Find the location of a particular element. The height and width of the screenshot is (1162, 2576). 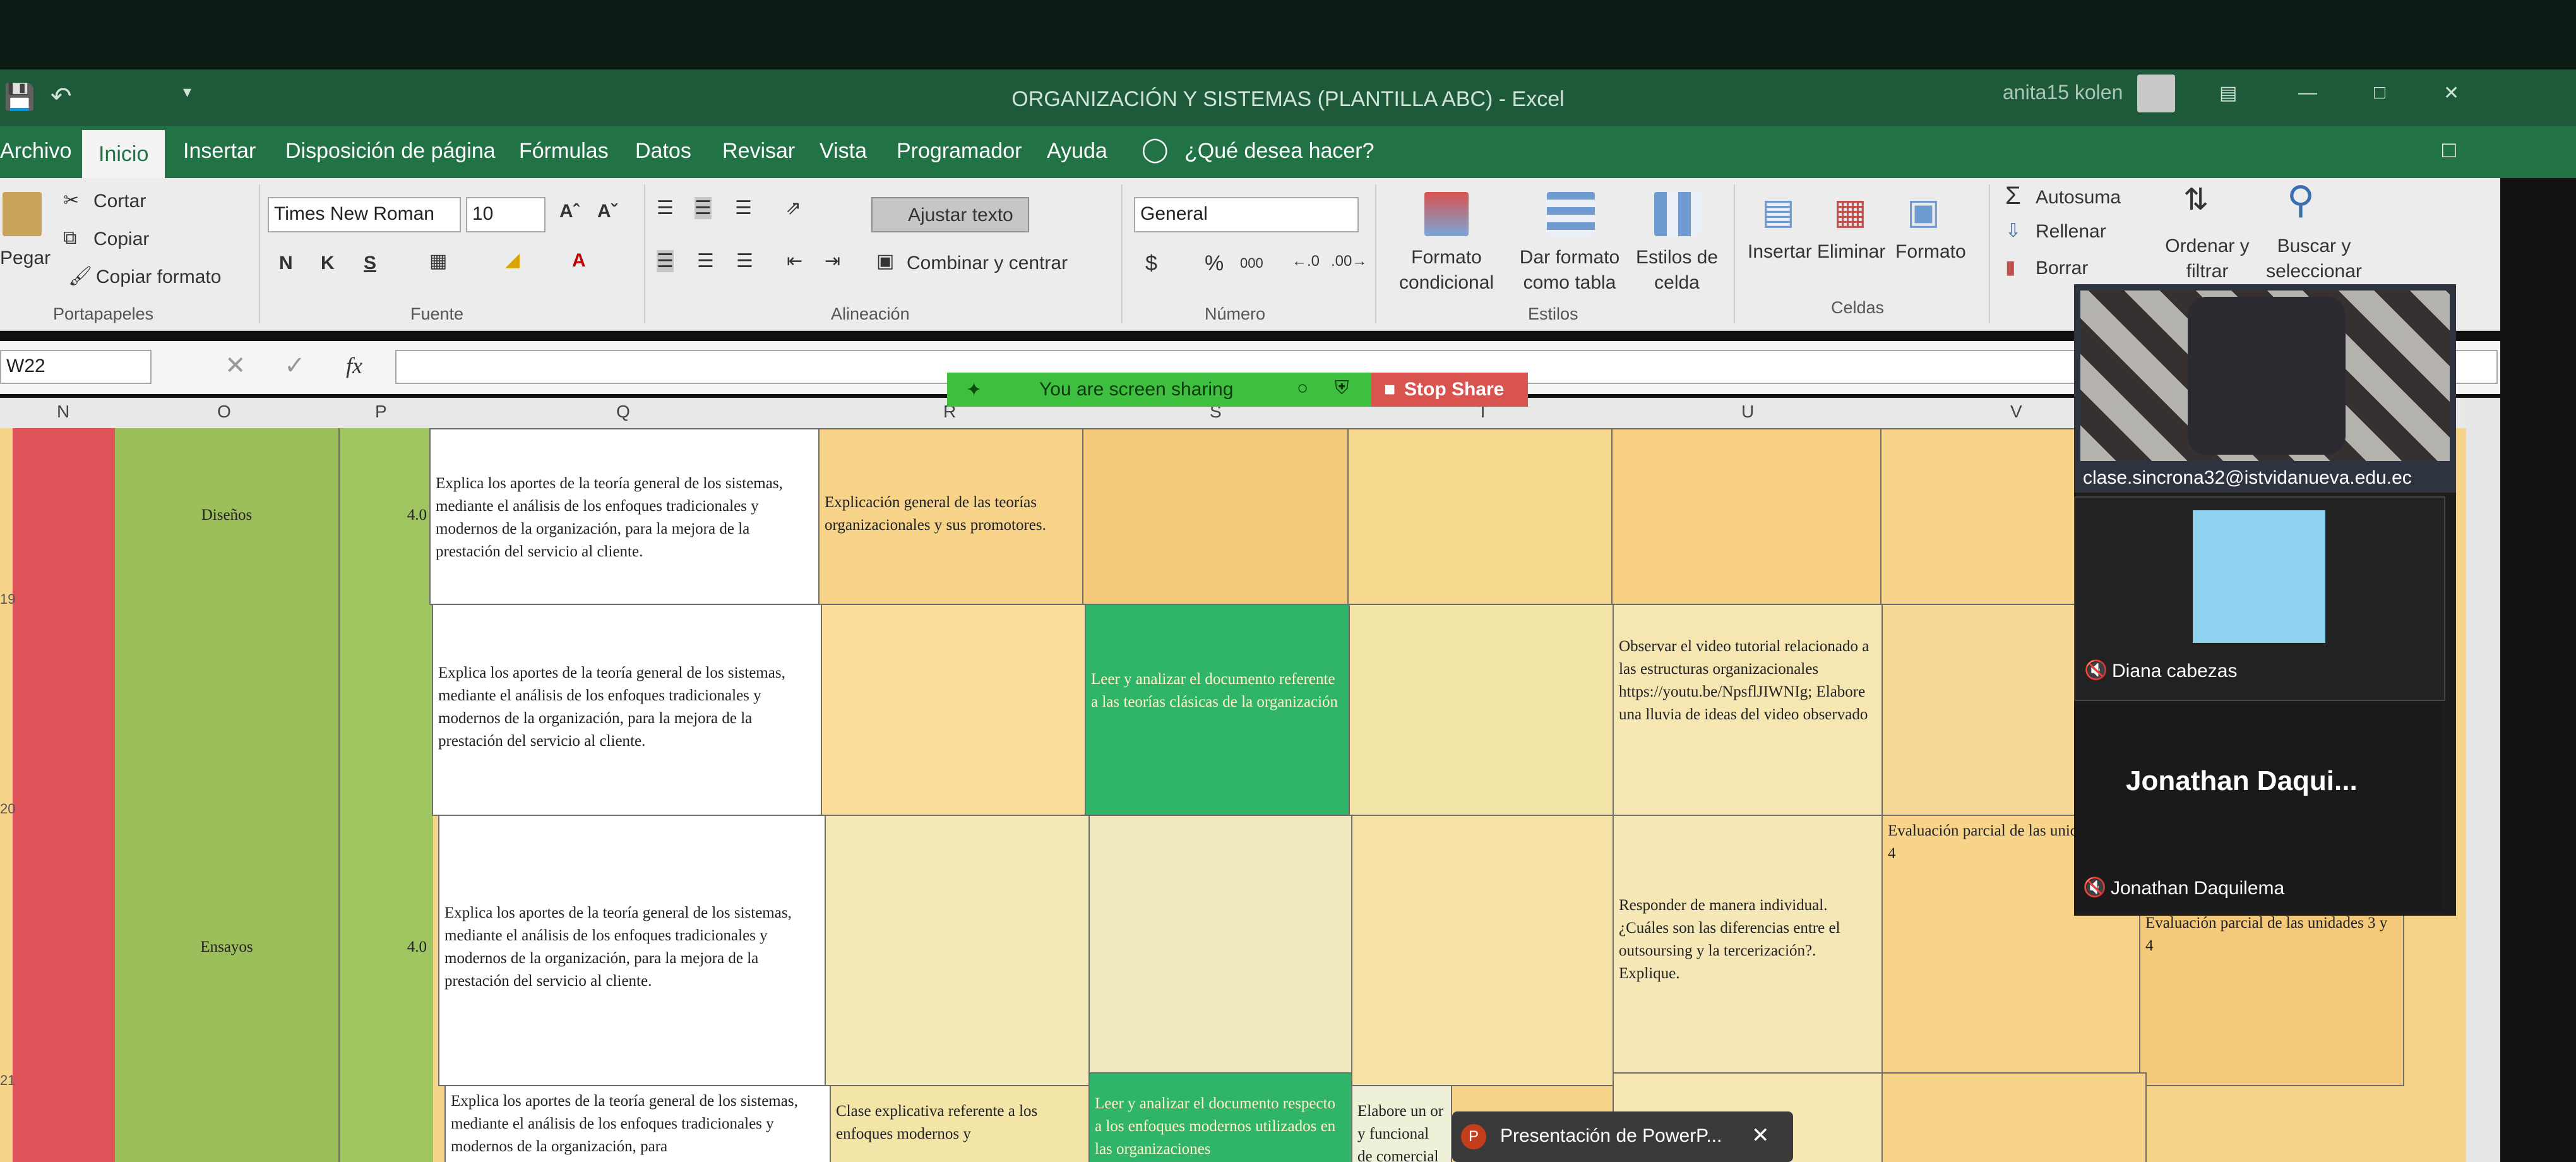

format-painter-button: Copiar formato is located at coordinates (158, 277).